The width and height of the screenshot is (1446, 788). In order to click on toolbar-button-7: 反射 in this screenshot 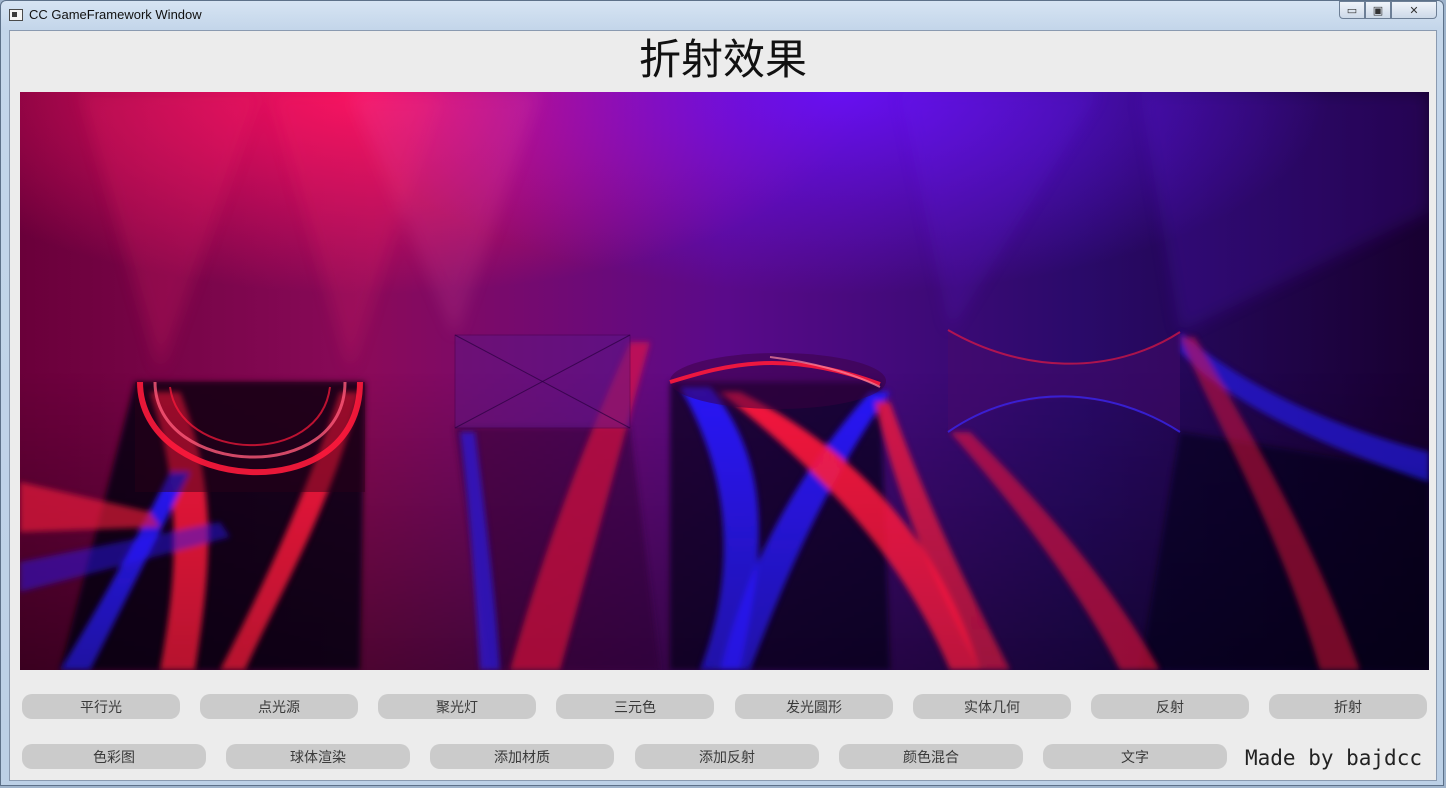, I will do `click(1170, 706)`.